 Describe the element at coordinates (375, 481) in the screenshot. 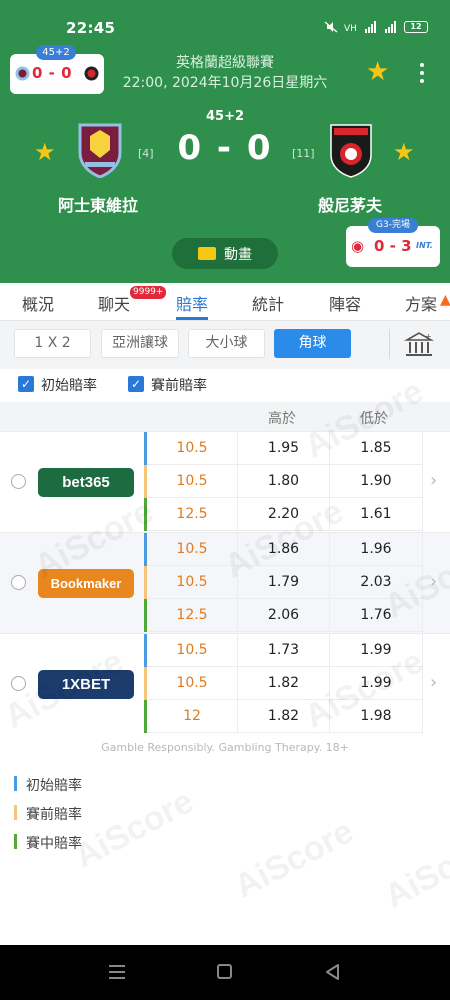

I see `odds-under-value: 1.90` at that location.